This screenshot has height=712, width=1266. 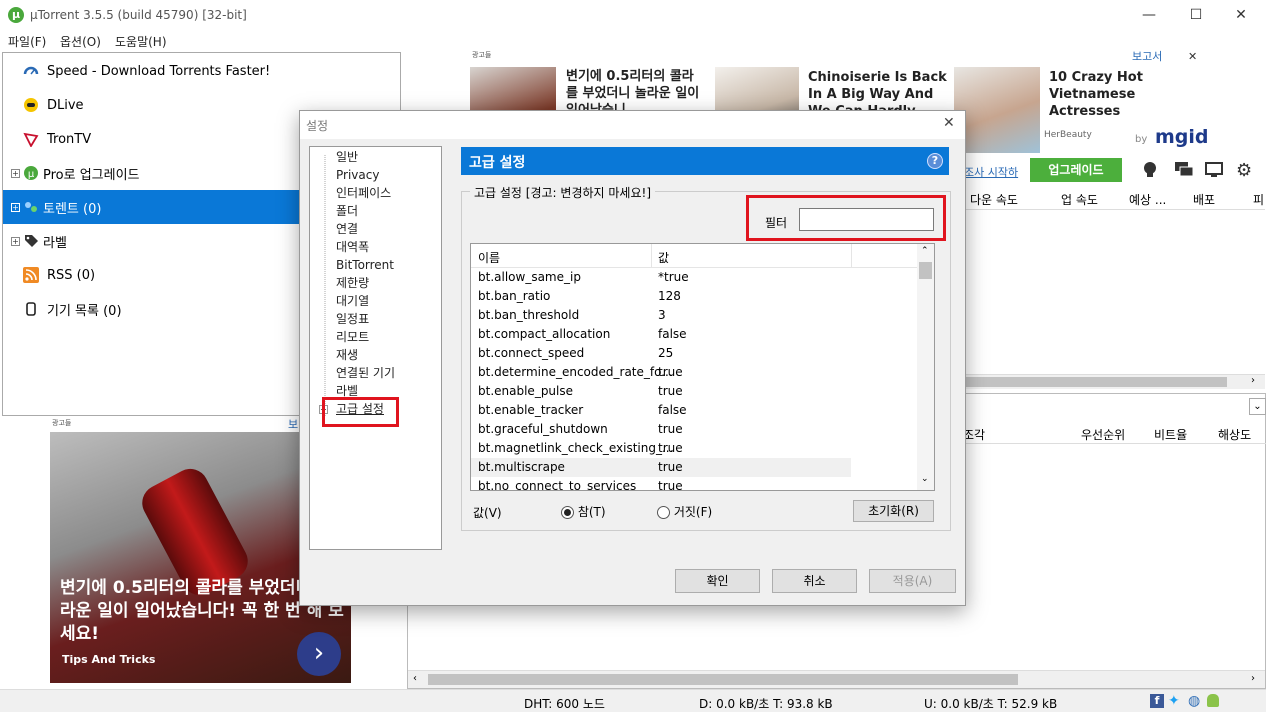 I want to click on tree-item-bittorrent: BitTorrent, so click(x=365, y=265).